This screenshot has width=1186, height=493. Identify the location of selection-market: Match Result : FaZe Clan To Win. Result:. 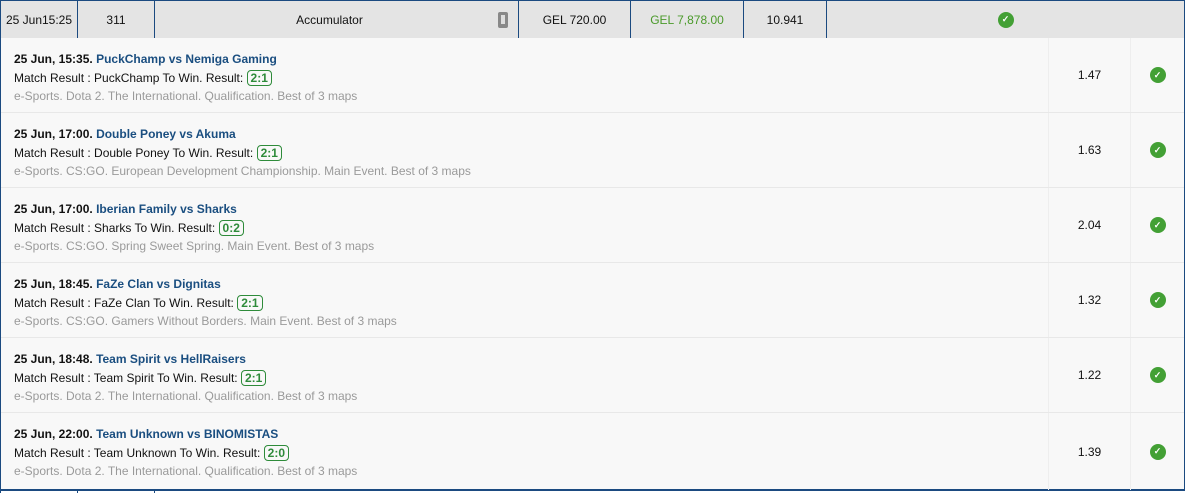
(124, 302).